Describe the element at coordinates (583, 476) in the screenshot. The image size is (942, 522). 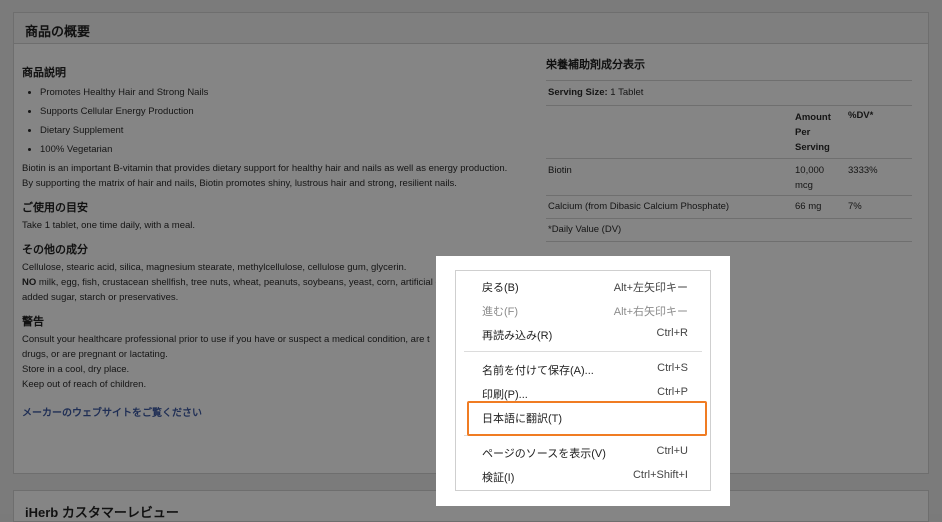
I see `menu-item-inspect: 検証(I) Ctrl+Shift+I` at that location.